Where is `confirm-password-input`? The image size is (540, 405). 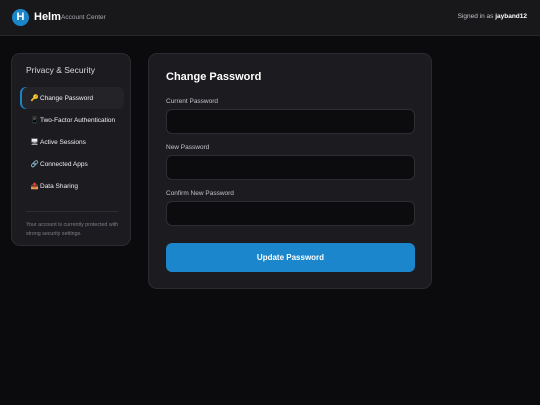
confirm-password-input is located at coordinates (290, 213).